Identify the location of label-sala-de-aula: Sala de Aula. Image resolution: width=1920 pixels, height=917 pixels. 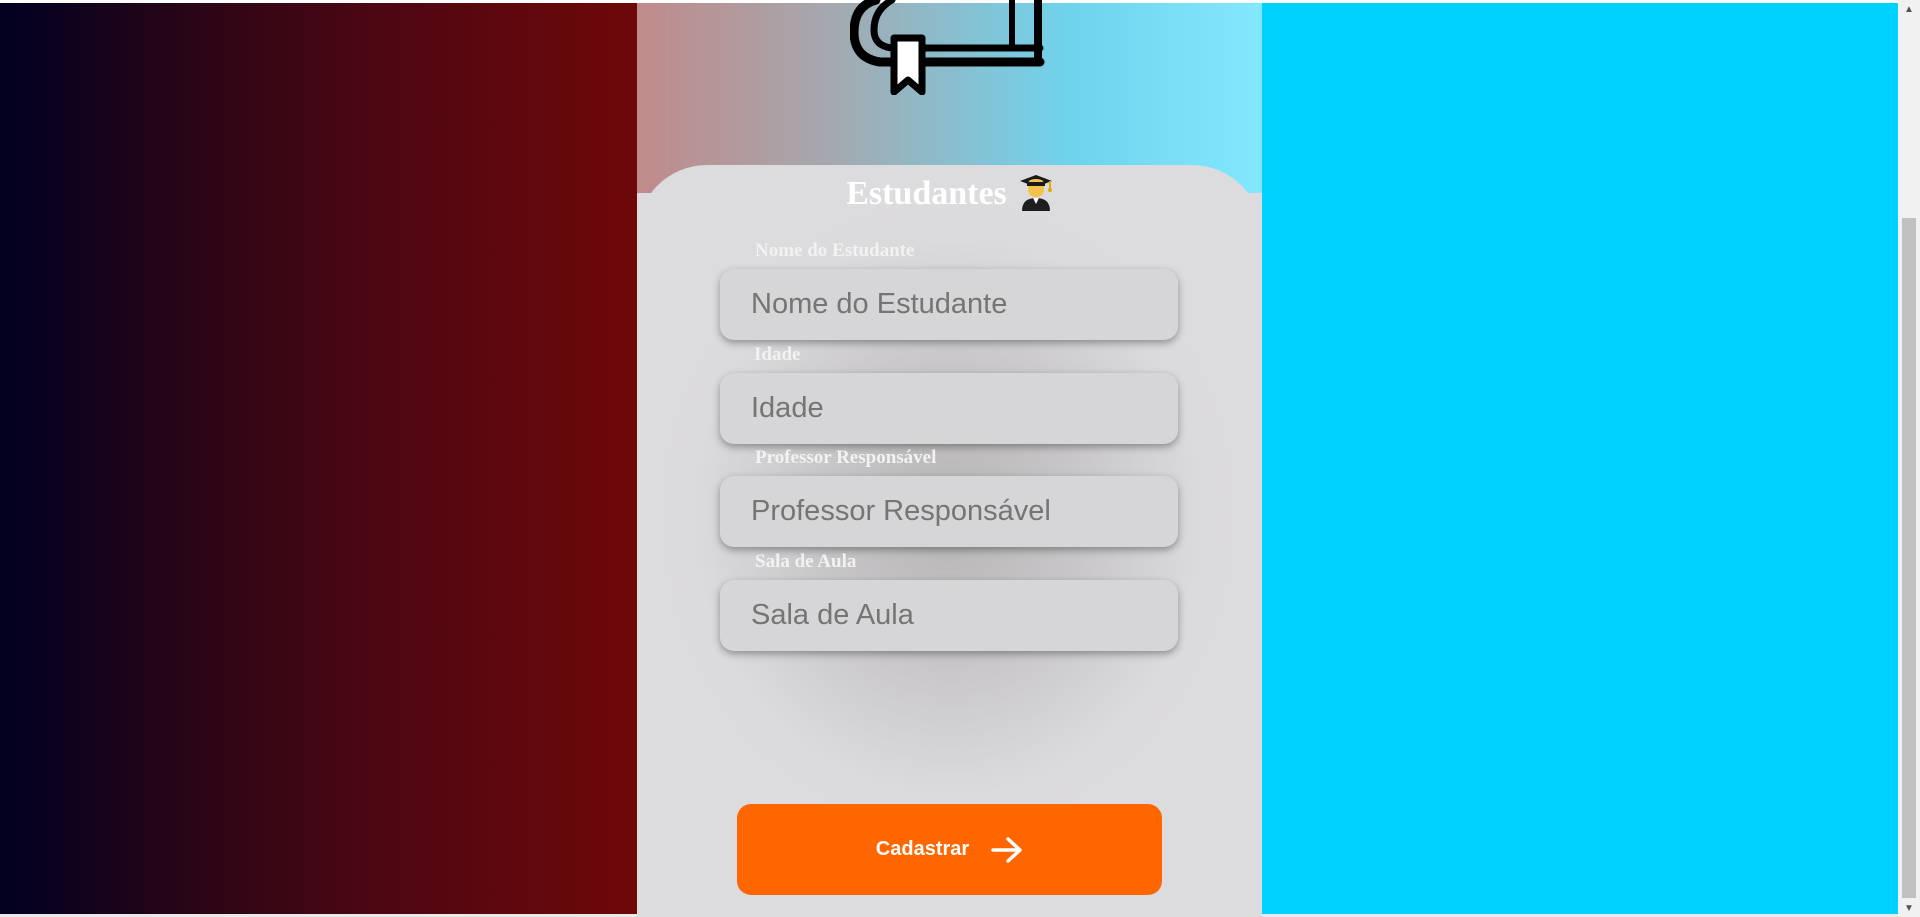
(806, 561).